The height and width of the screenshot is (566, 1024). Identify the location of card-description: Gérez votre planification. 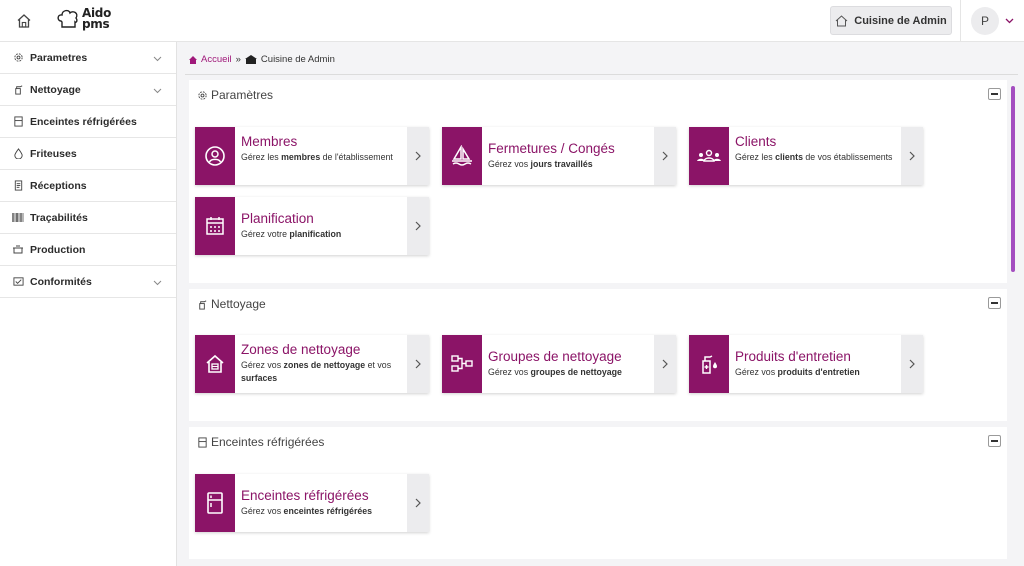
(291, 234).